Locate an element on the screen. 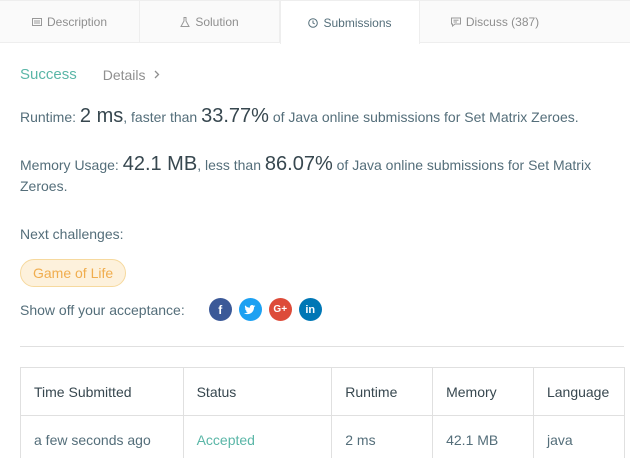 This screenshot has height=458, width=630. twitter-icon is located at coordinates (250, 309).